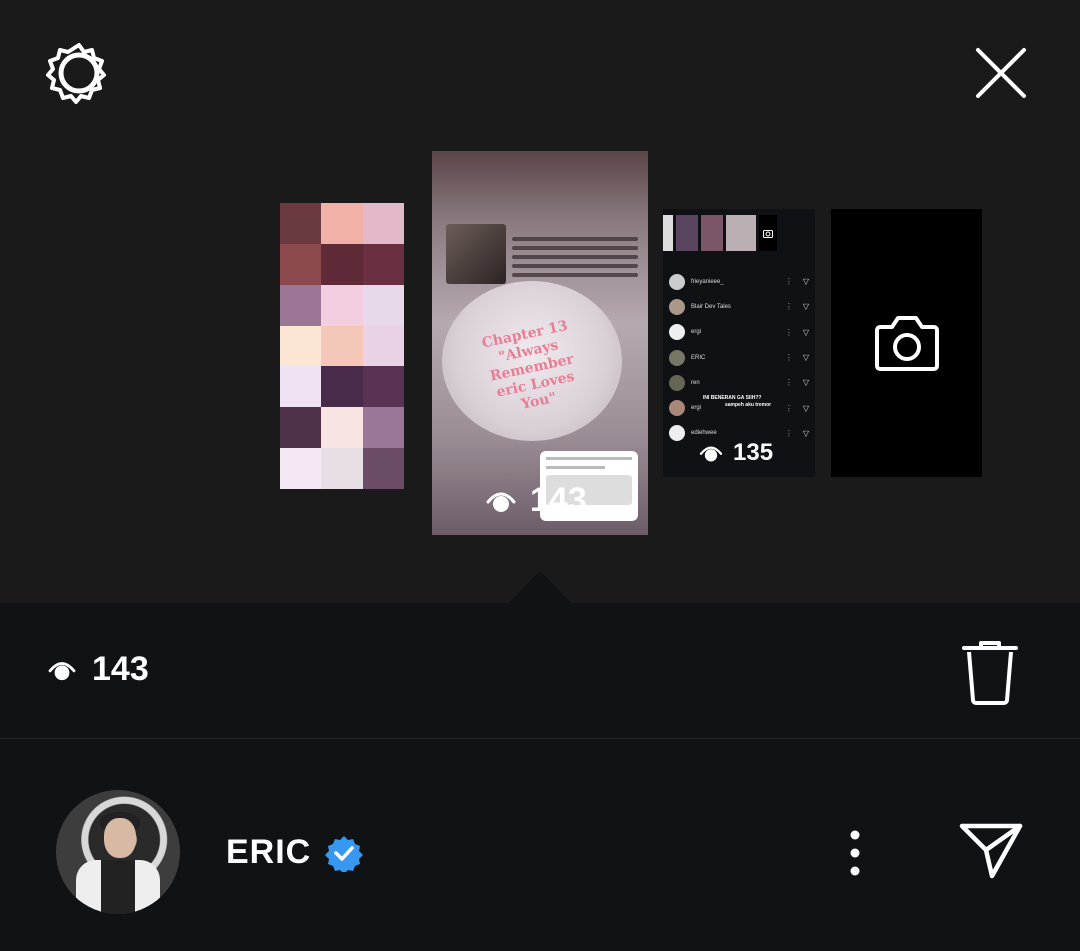  What do you see at coordinates (269, 852) in the screenshot?
I see `username: ERIC` at bounding box center [269, 852].